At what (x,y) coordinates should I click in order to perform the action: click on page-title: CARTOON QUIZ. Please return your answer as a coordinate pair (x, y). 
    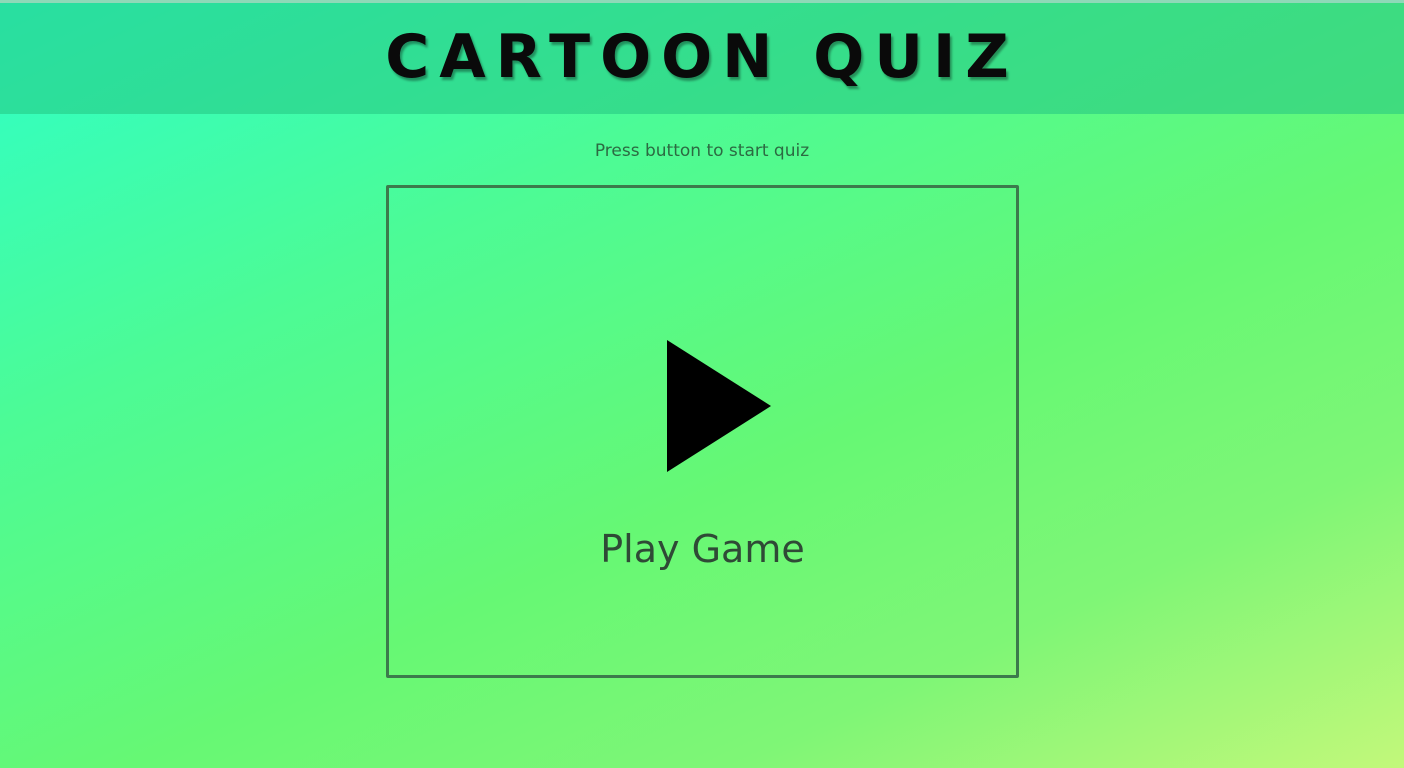
    Looking at the image, I should click on (702, 57).